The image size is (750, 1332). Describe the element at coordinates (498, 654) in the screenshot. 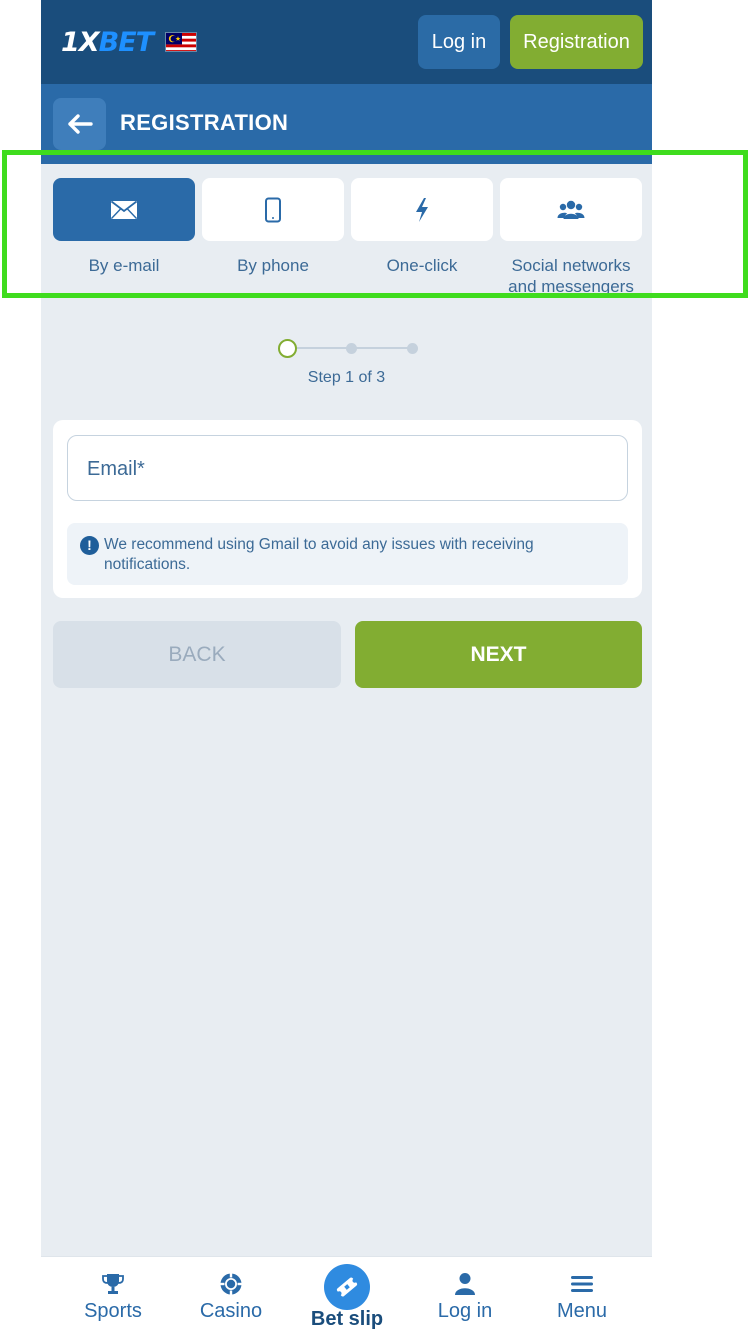

I see `next-button: NEXT` at that location.